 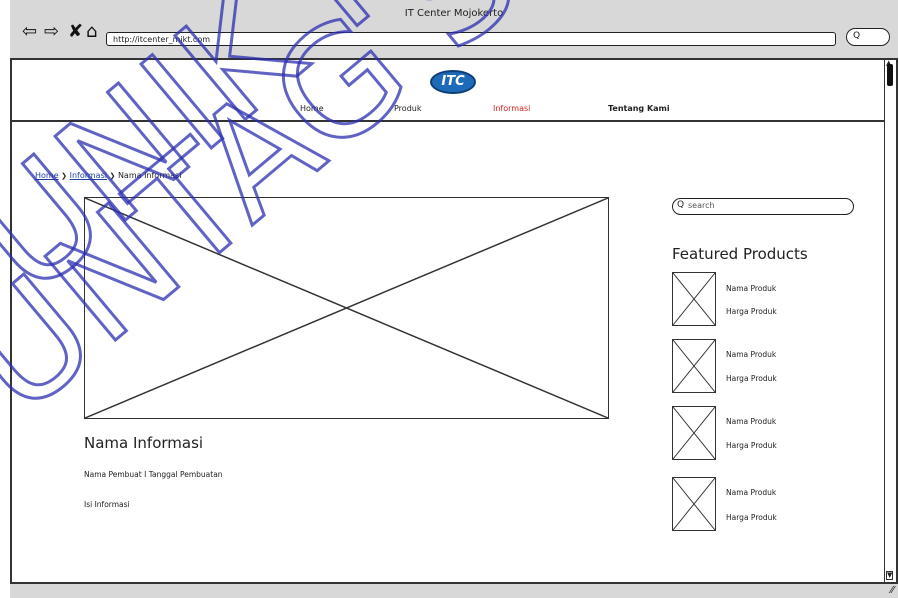 What do you see at coordinates (407, 108) in the screenshot?
I see `nav-produk: Produk` at bounding box center [407, 108].